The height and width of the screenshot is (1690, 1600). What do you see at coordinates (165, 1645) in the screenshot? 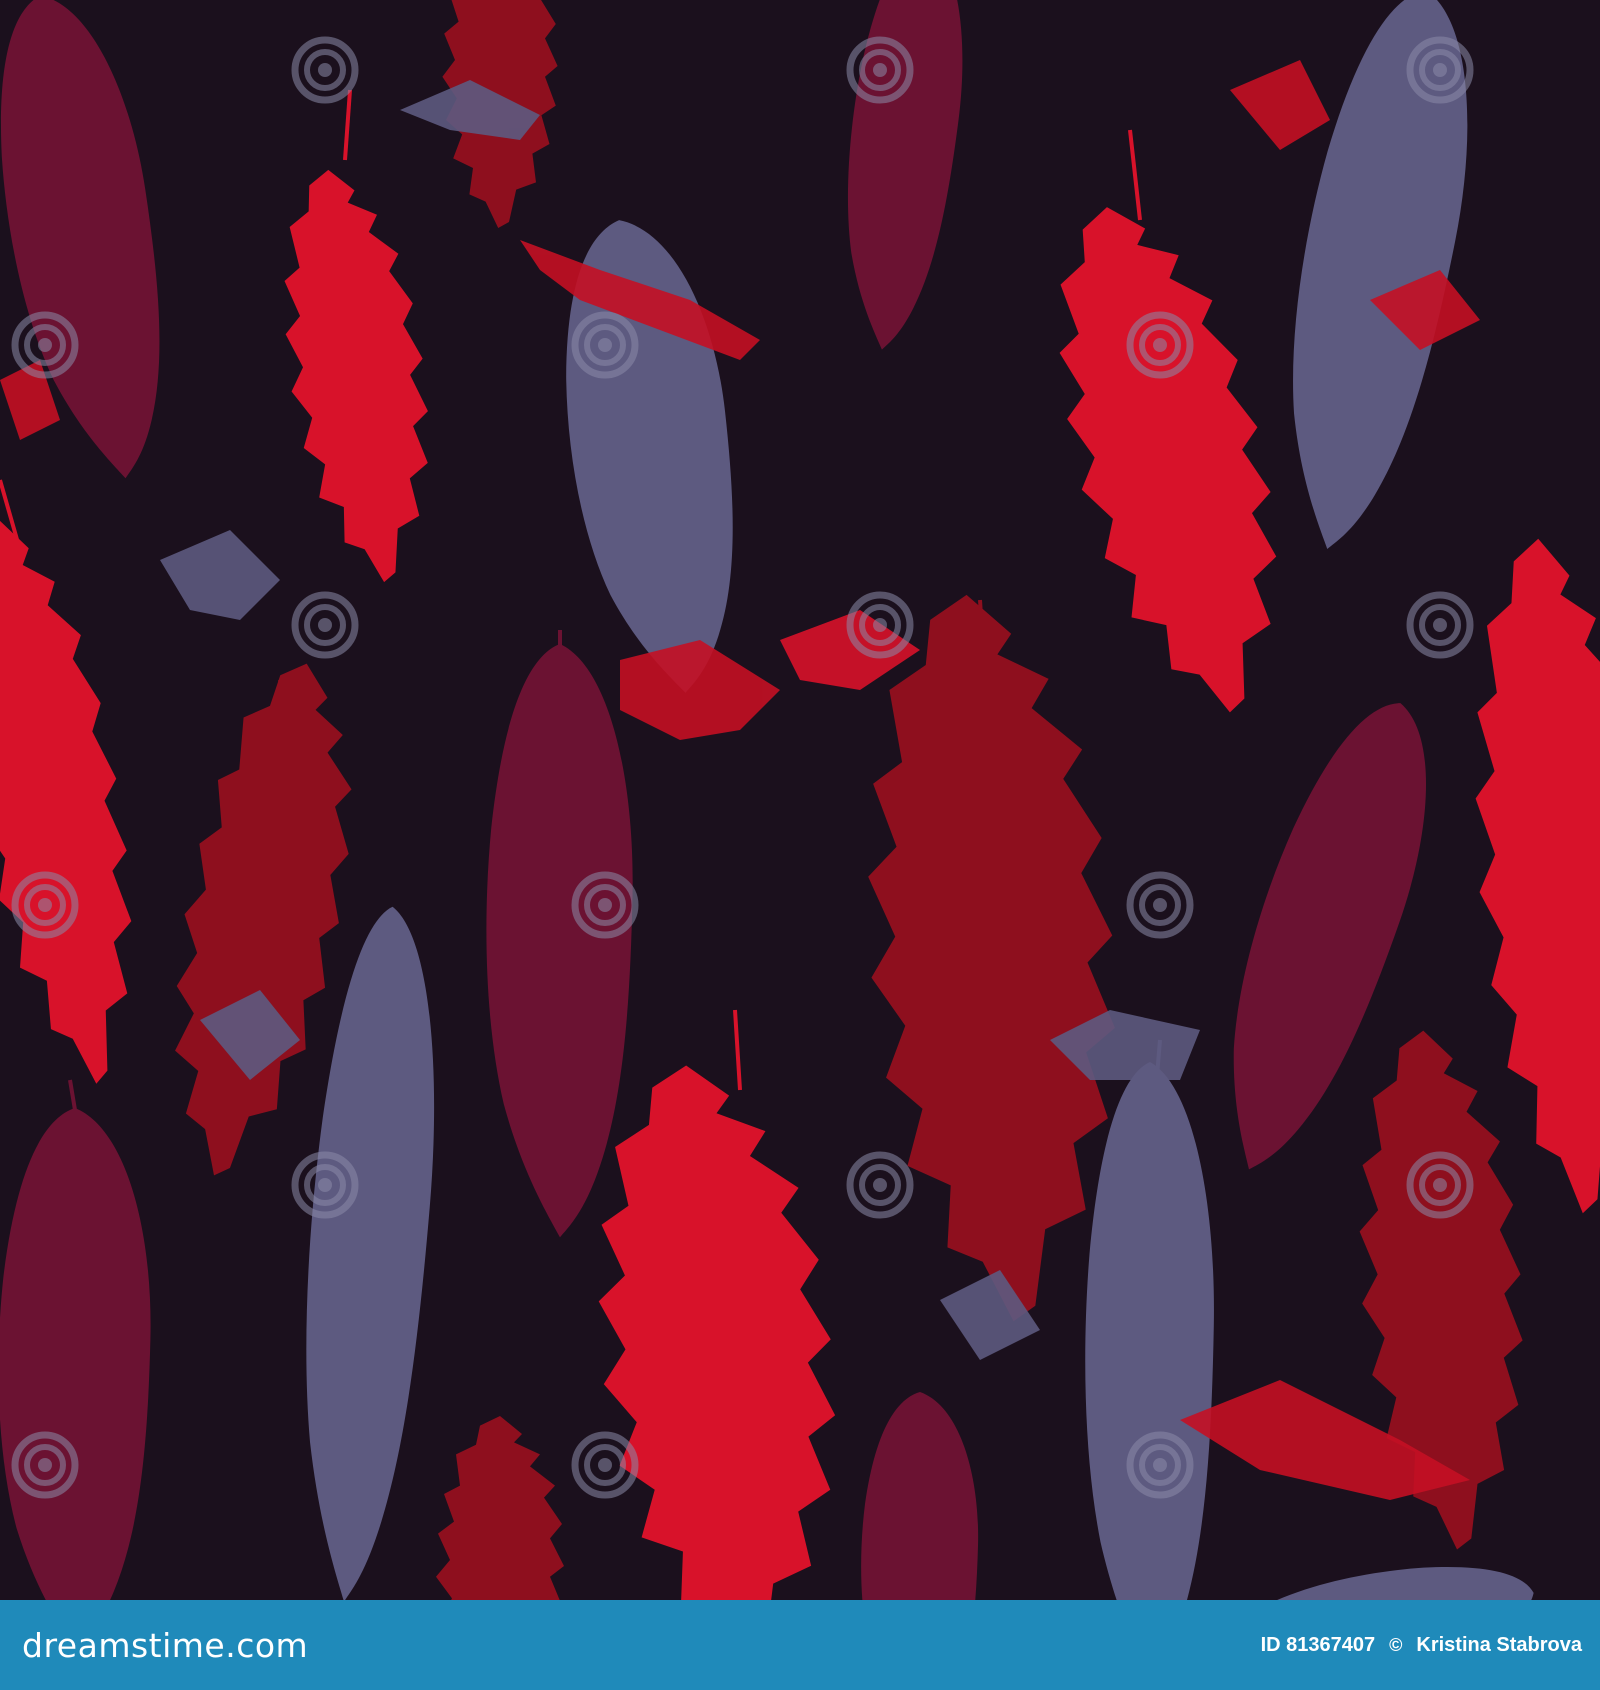
I see `dreamstime-logo-text: dreamstime.com` at bounding box center [165, 1645].